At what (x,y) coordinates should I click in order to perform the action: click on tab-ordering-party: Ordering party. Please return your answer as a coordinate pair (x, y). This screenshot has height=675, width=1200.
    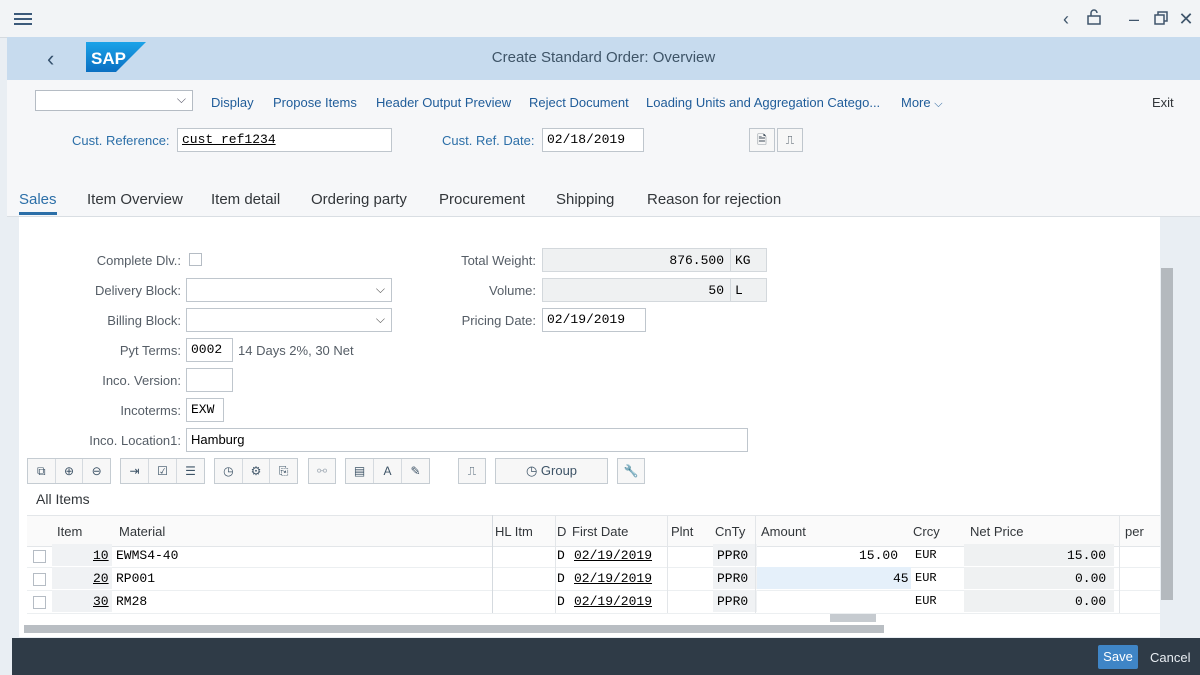
    Looking at the image, I should click on (359, 199).